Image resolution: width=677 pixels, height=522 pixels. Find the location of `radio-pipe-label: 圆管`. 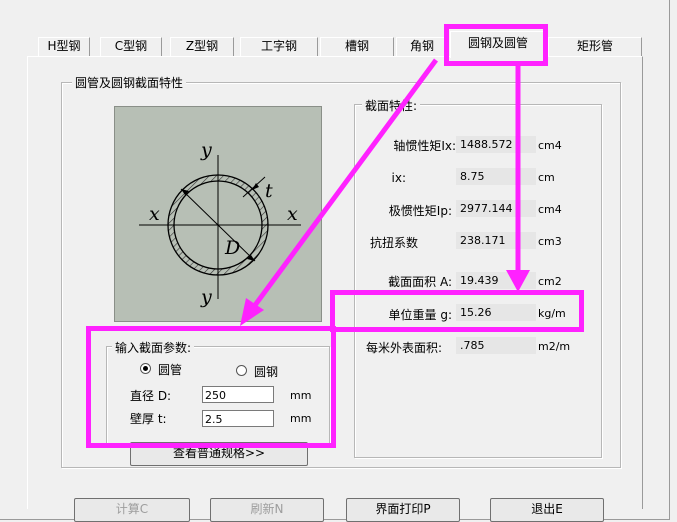

radio-pipe-label: 圆管 is located at coordinates (170, 370).